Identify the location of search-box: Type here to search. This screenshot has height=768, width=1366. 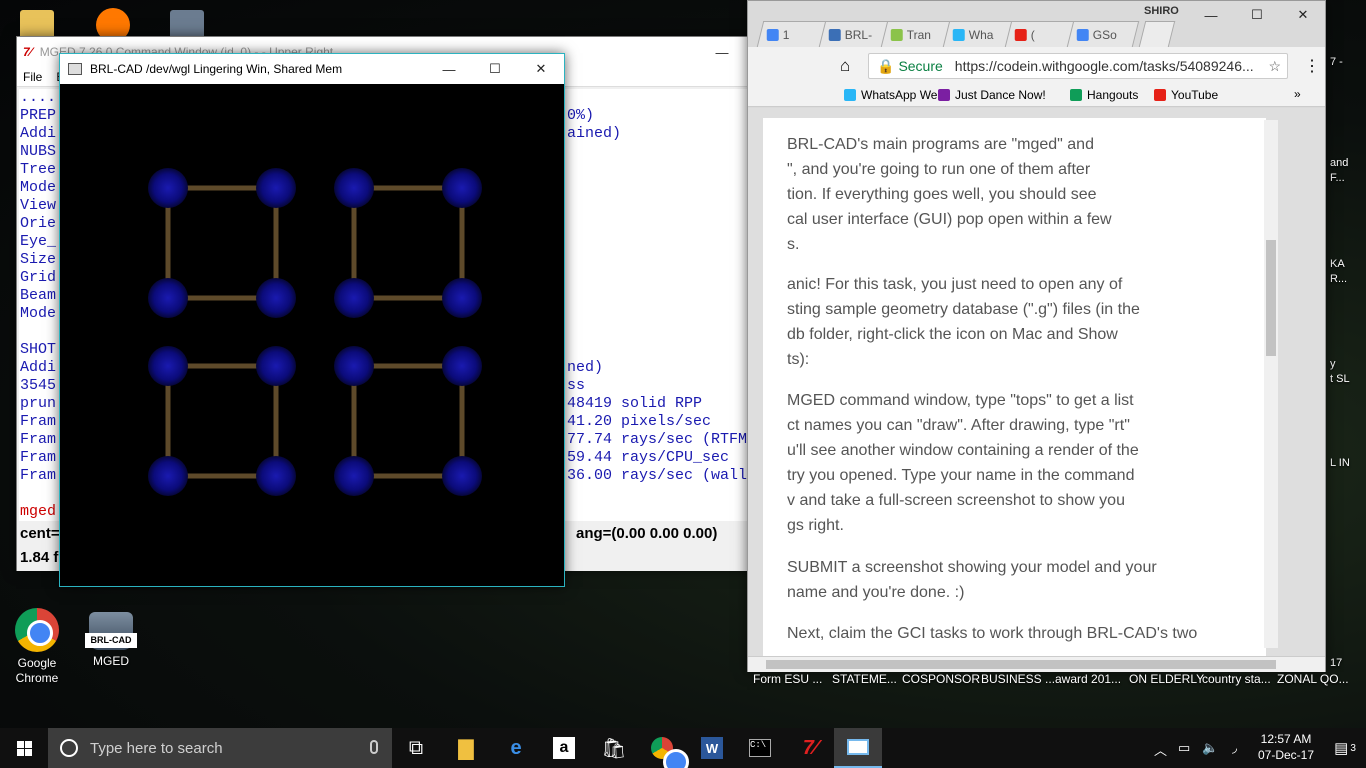
(220, 748).